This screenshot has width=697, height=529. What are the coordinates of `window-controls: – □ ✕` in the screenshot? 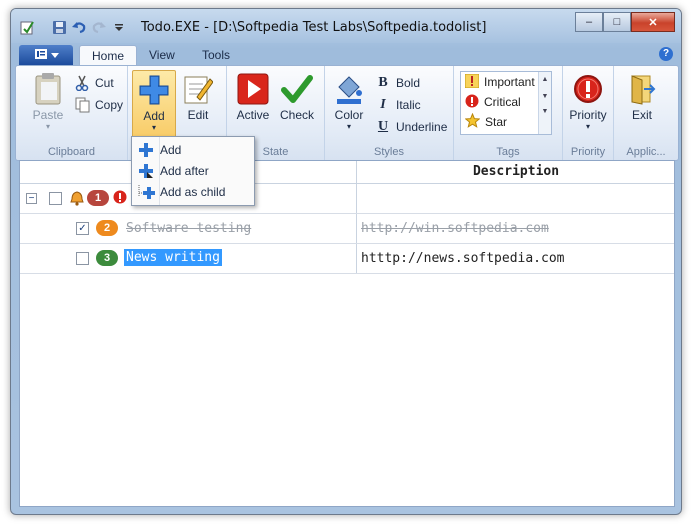 It's located at (625, 22).